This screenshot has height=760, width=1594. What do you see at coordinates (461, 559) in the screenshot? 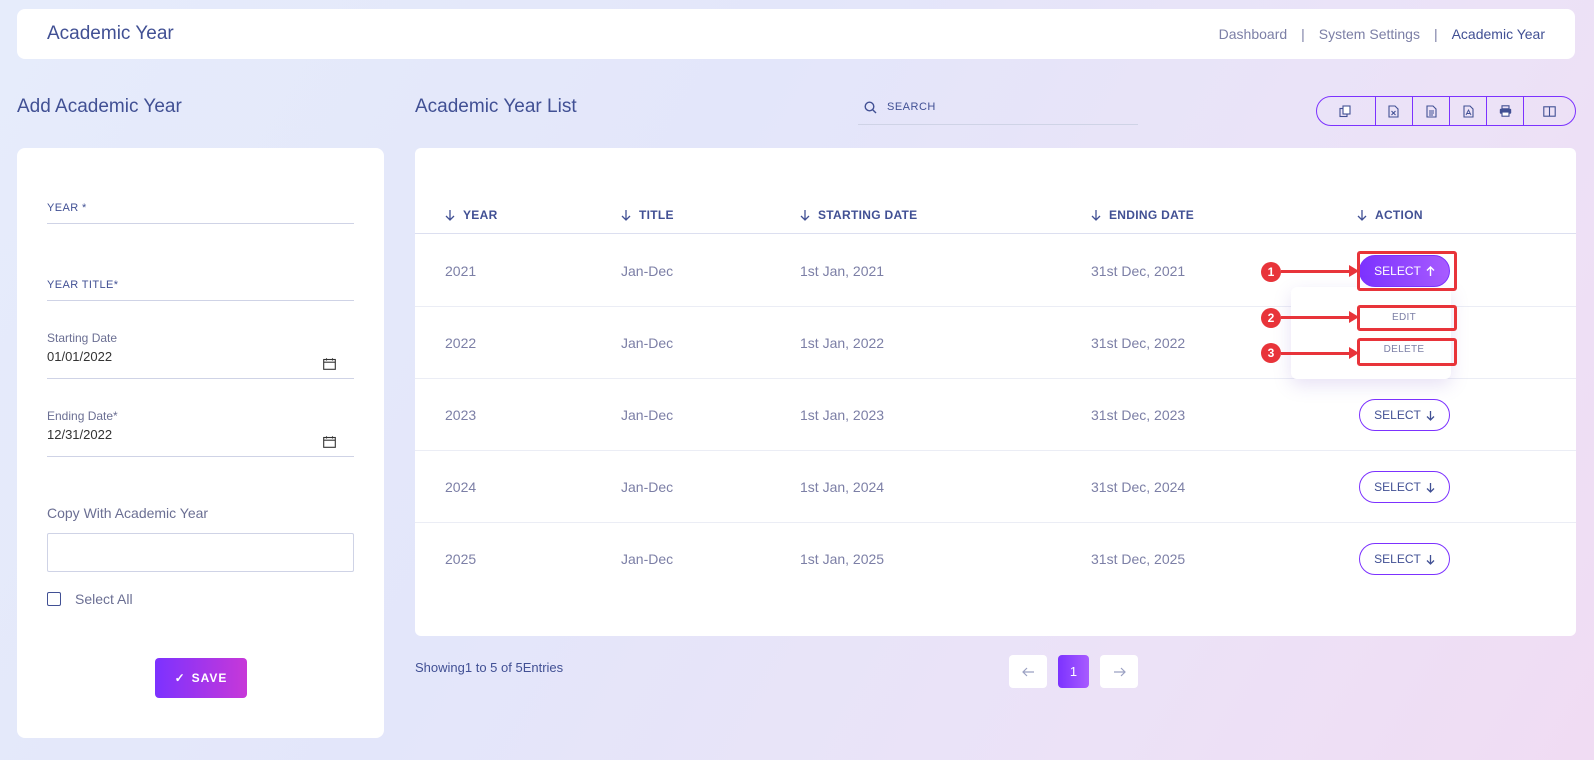
I see `cell-year: 2025` at bounding box center [461, 559].